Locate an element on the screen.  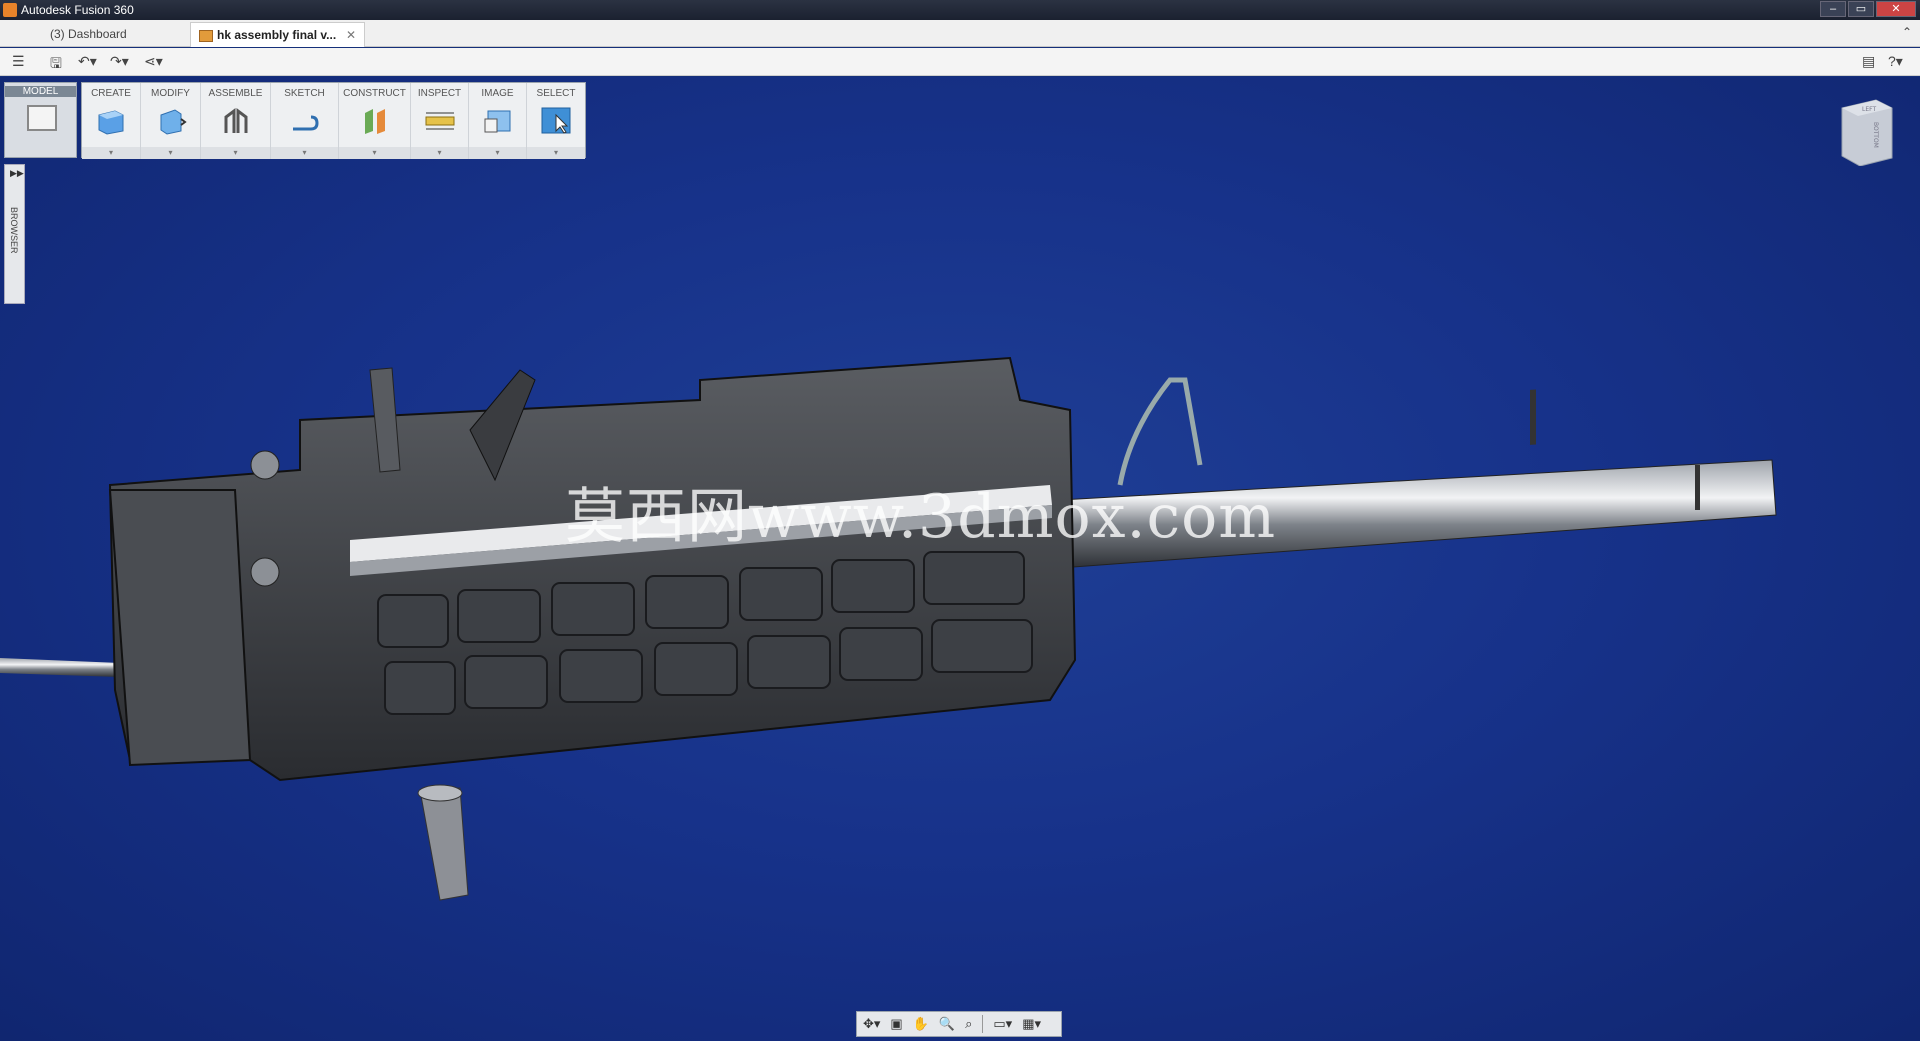
rear-nut-top is located at coordinates (265, 465).